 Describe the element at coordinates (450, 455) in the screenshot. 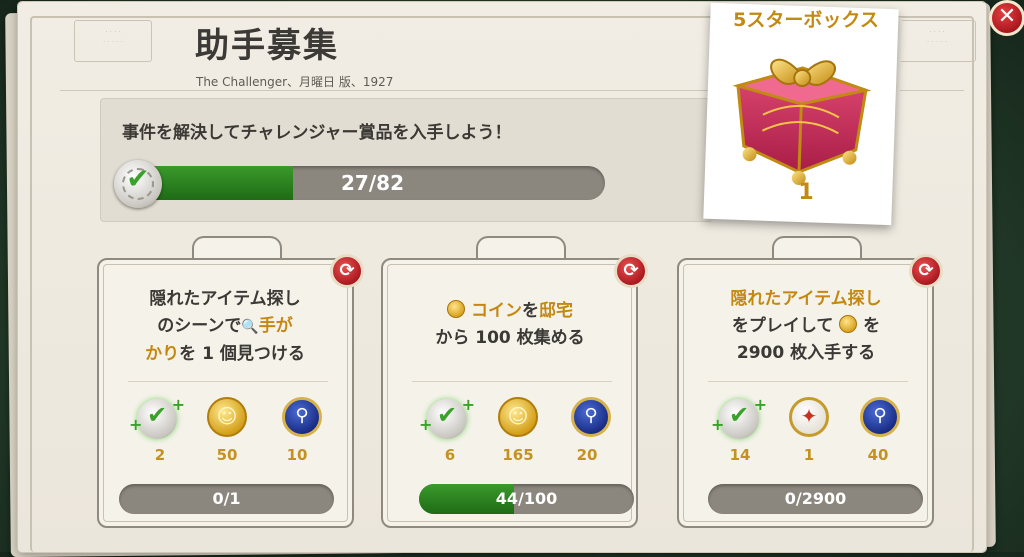

I see `task-2-reward-tokens: 6` at that location.